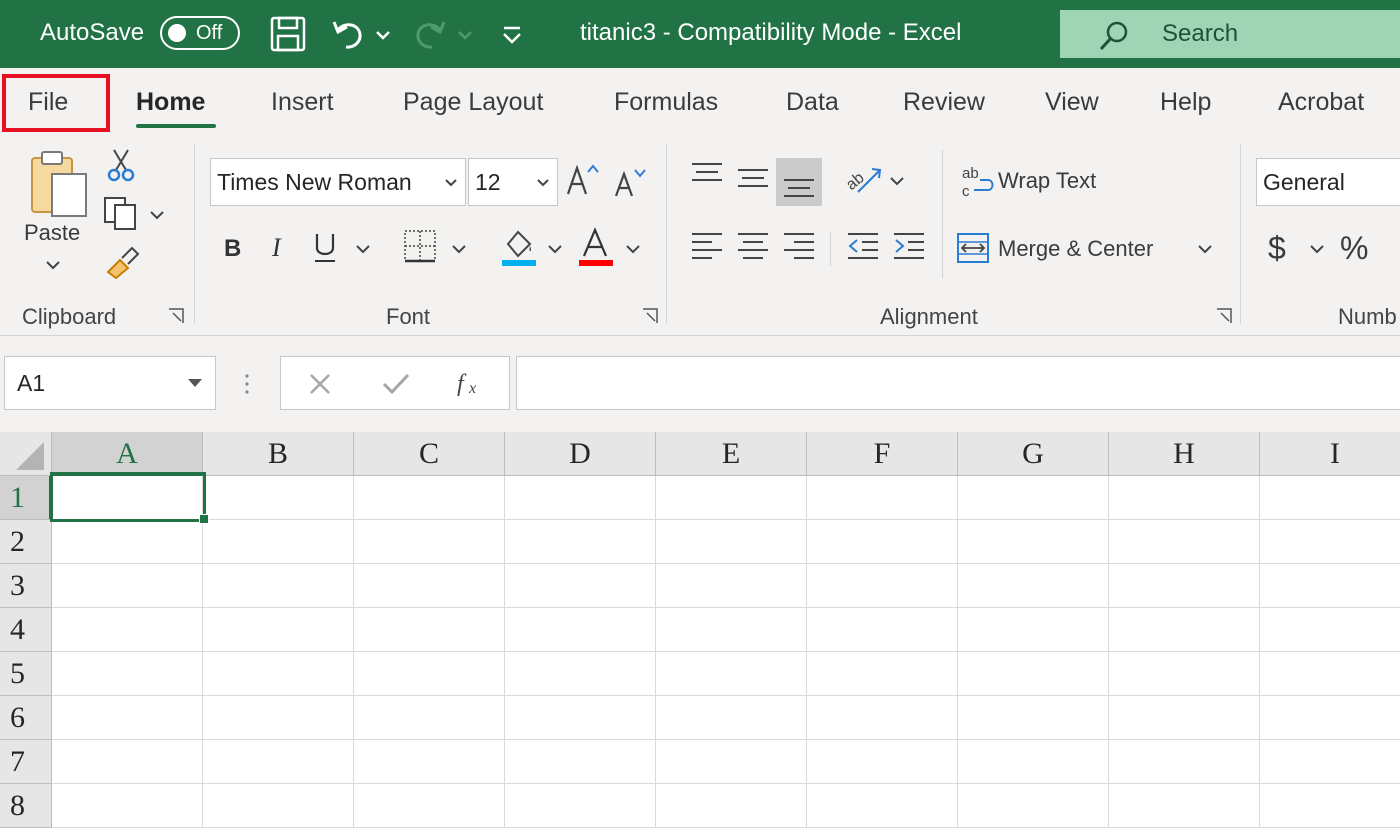 The image size is (1400, 830). What do you see at coordinates (176, 316) in the screenshot?
I see `clipboard-launcher-icon` at bounding box center [176, 316].